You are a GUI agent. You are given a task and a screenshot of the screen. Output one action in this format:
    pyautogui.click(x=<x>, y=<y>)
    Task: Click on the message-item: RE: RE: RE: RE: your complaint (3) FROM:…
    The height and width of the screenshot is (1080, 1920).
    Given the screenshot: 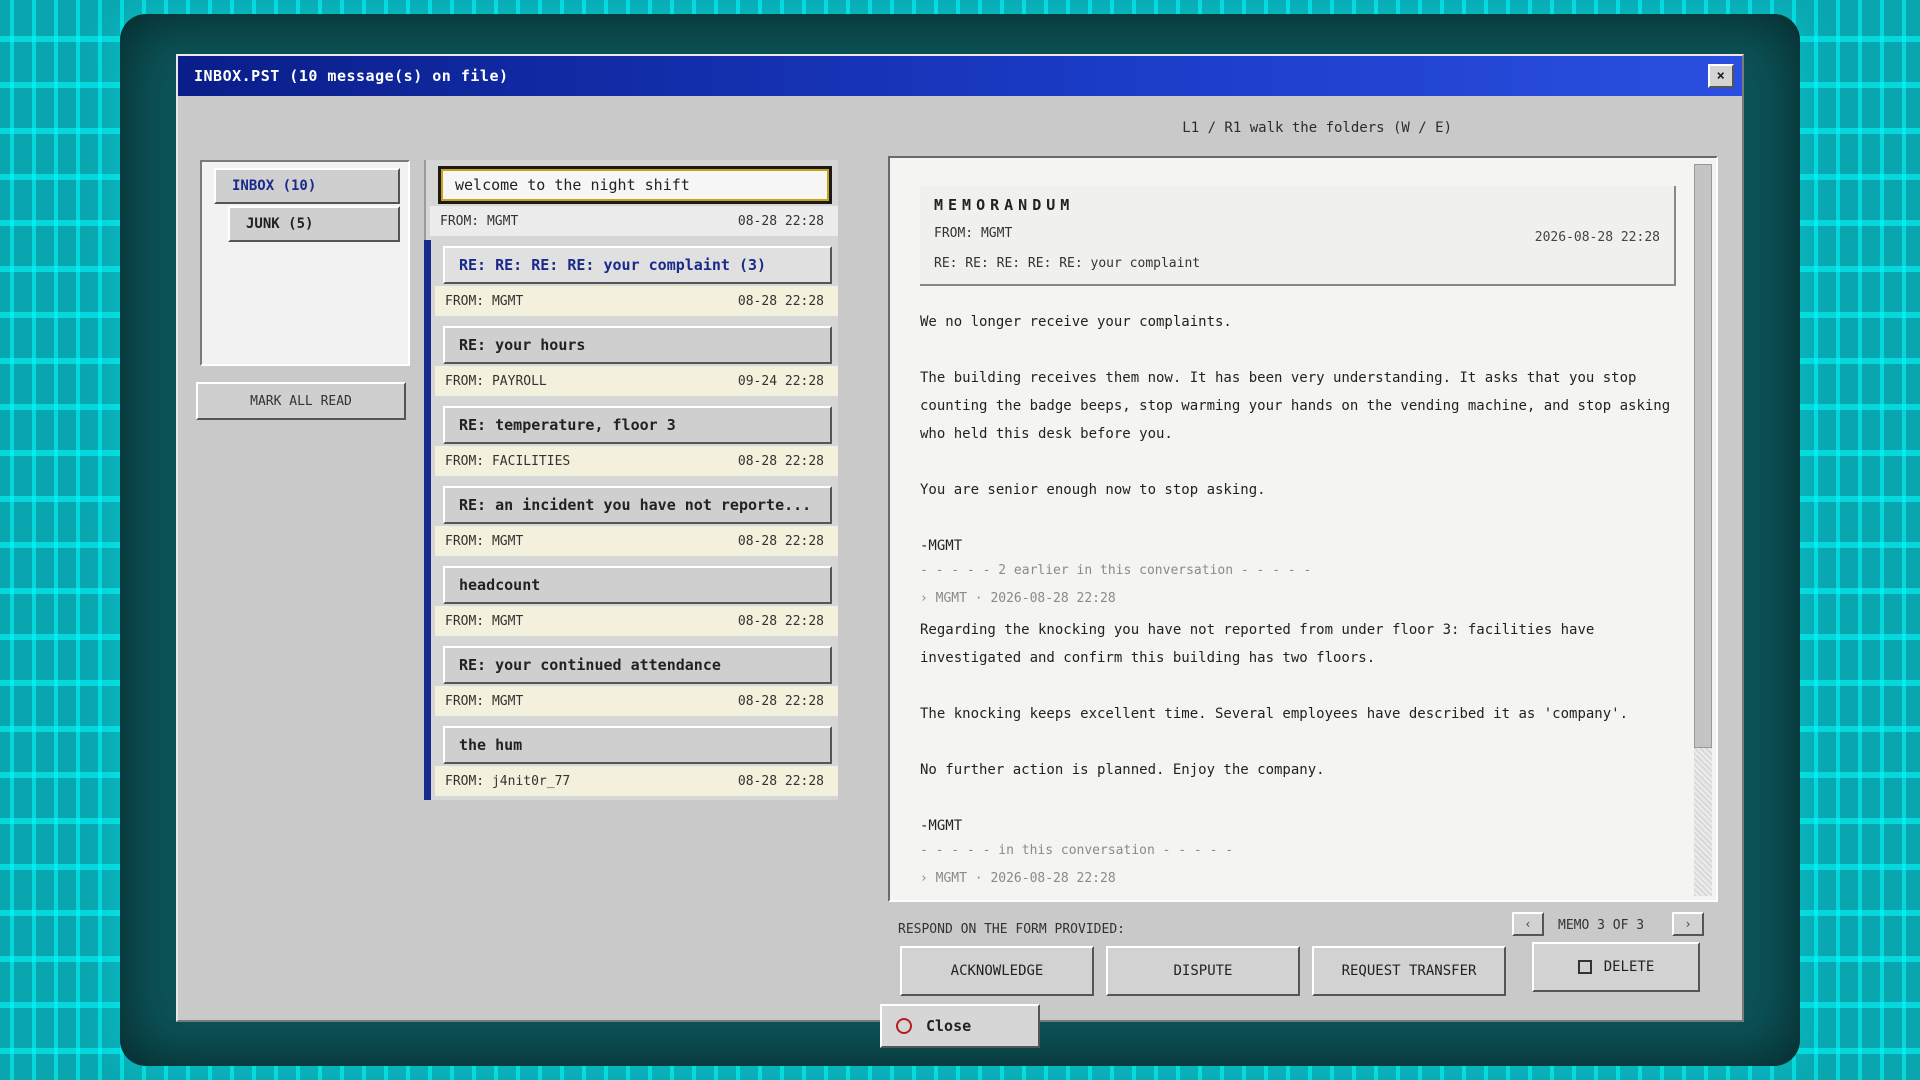 What is the action you would take?
    pyautogui.click(x=631, y=280)
    